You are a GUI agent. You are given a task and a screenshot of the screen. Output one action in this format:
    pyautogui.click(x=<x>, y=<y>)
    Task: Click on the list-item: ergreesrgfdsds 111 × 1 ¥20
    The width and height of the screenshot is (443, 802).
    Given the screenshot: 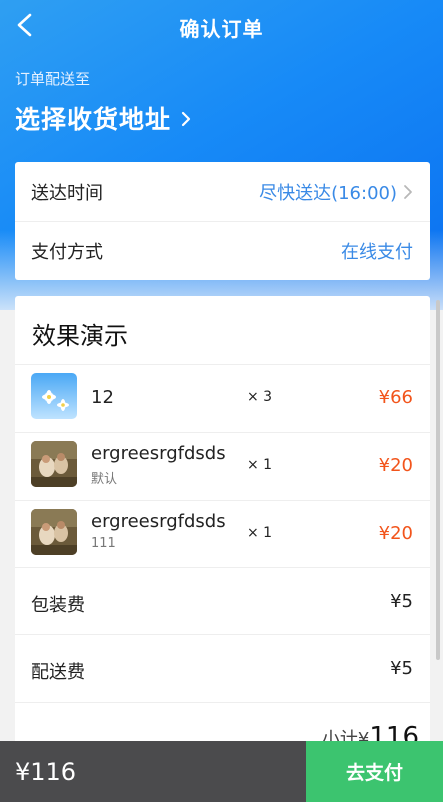 What is the action you would take?
    pyautogui.click(x=222, y=534)
    